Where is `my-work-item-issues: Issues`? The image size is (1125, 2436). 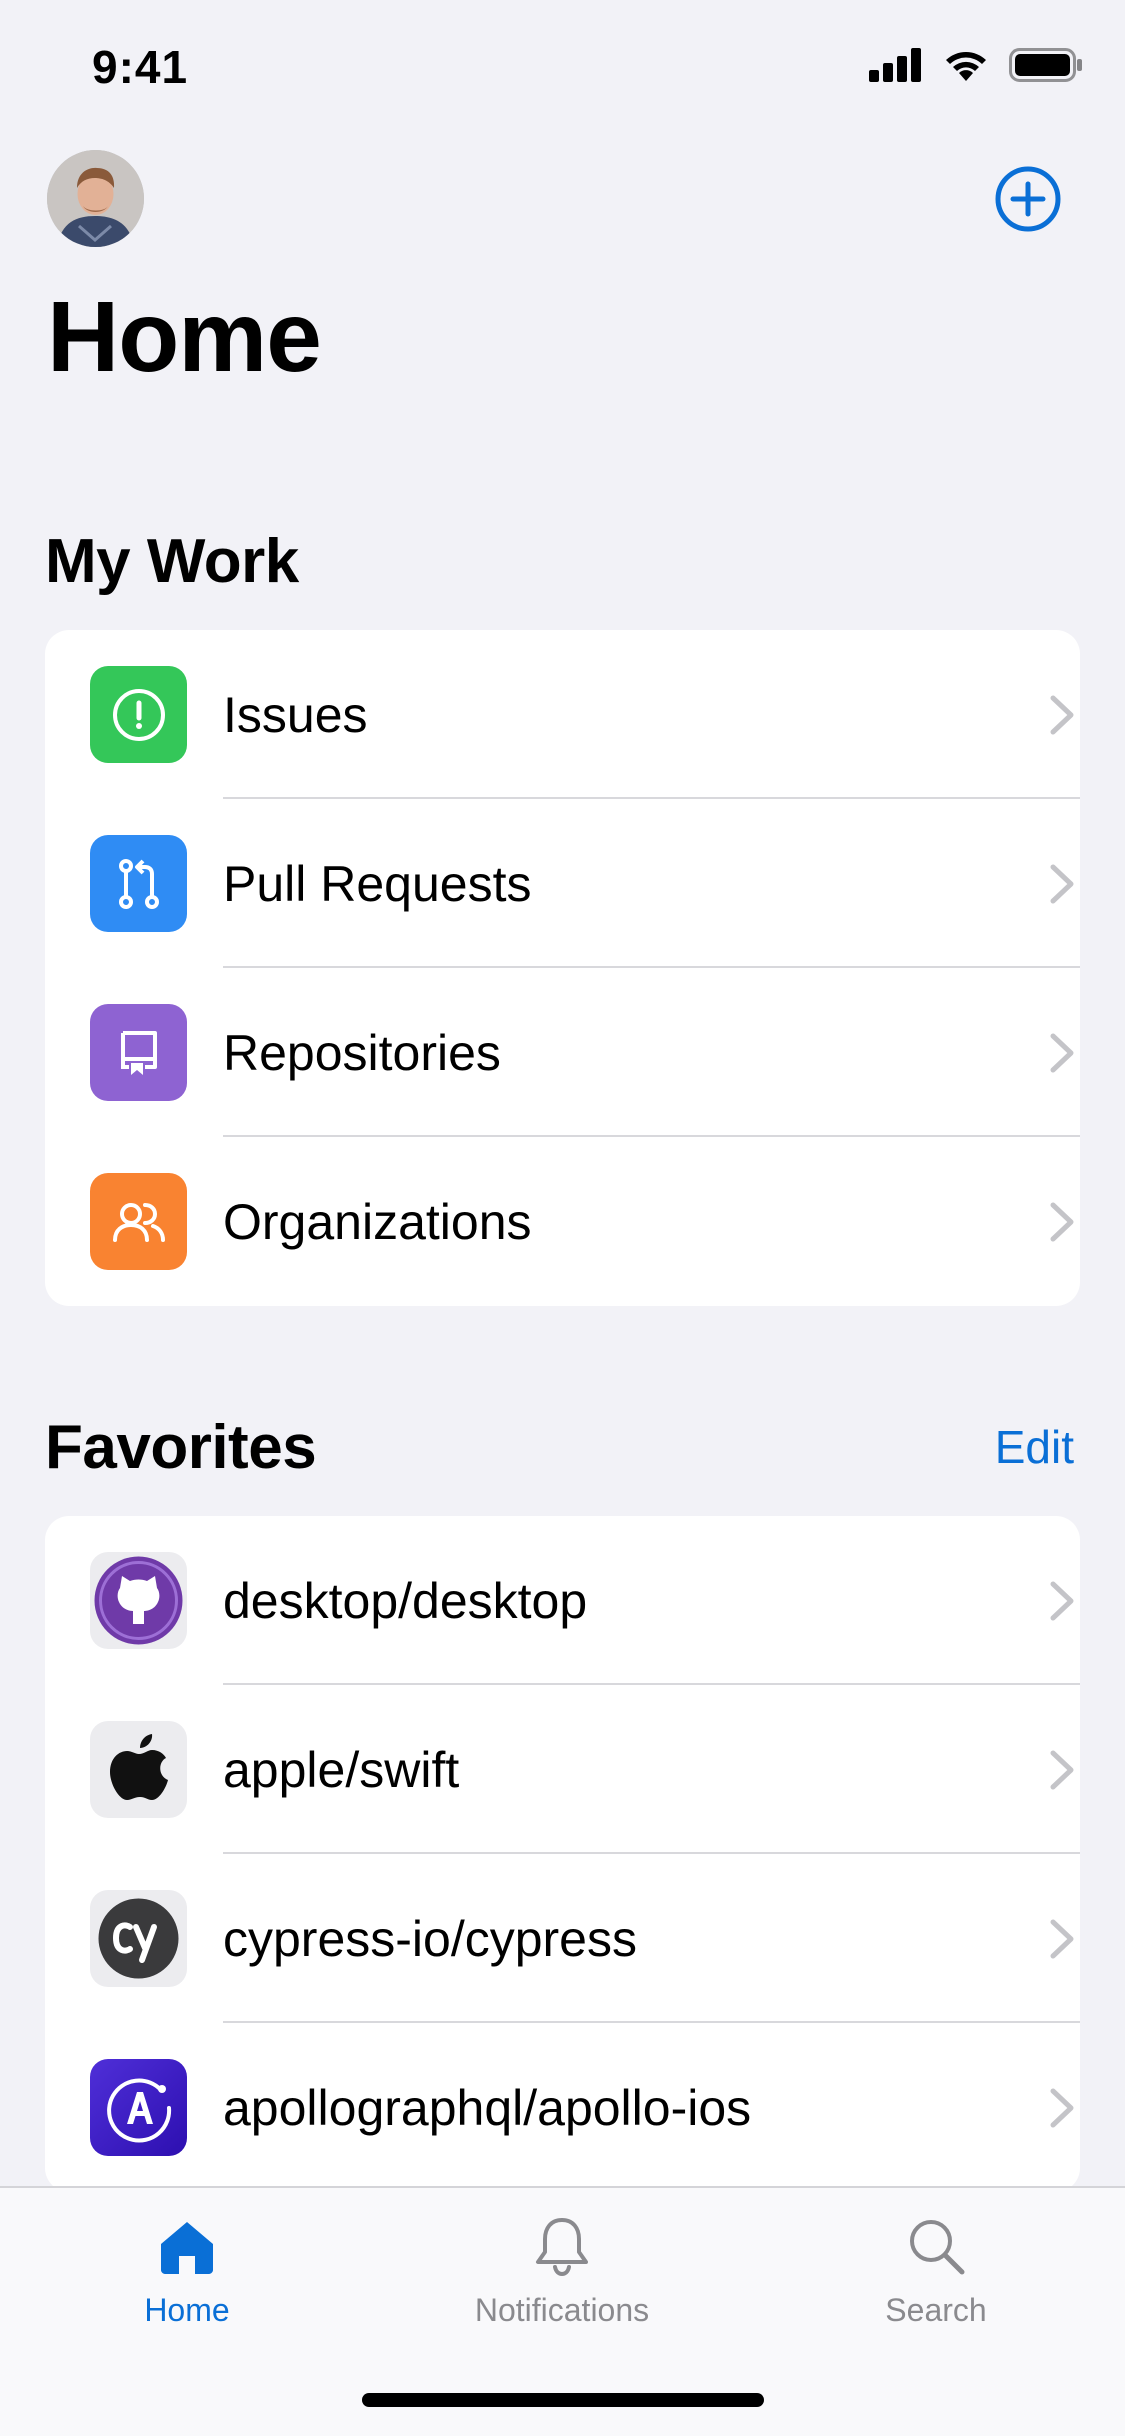
my-work-item-issues: Issues is located at coordinates (562, 714).